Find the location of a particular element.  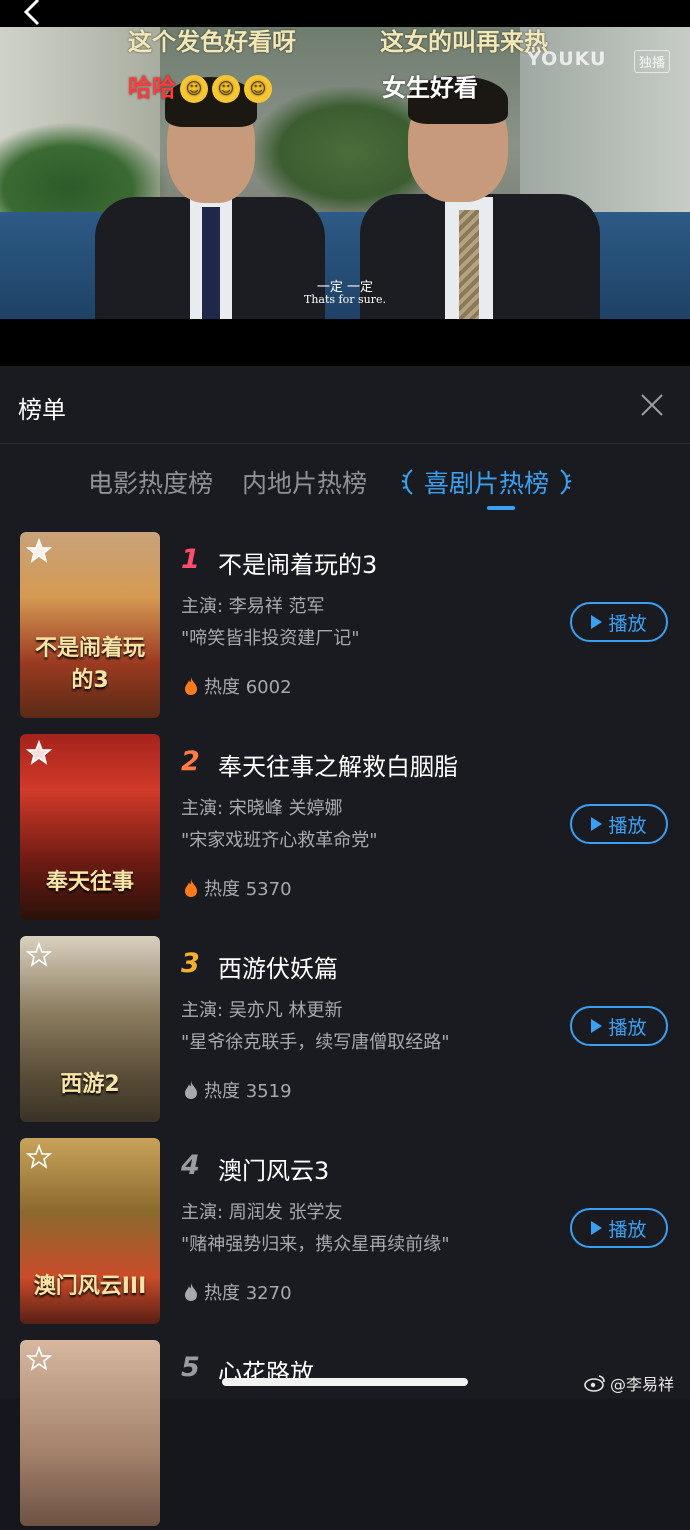

tab-comedy-label: 喜剧片热榜 is located at coordinates (487, 483).